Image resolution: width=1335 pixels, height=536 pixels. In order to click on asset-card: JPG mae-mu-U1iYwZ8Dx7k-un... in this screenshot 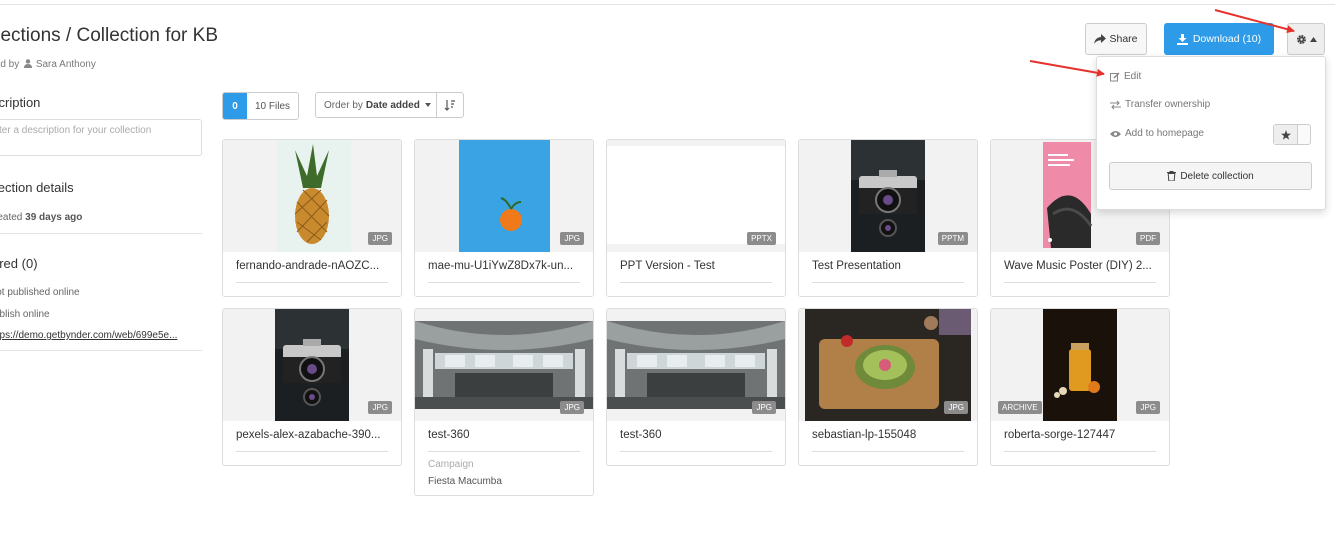, I will do `click(504, 218)`.